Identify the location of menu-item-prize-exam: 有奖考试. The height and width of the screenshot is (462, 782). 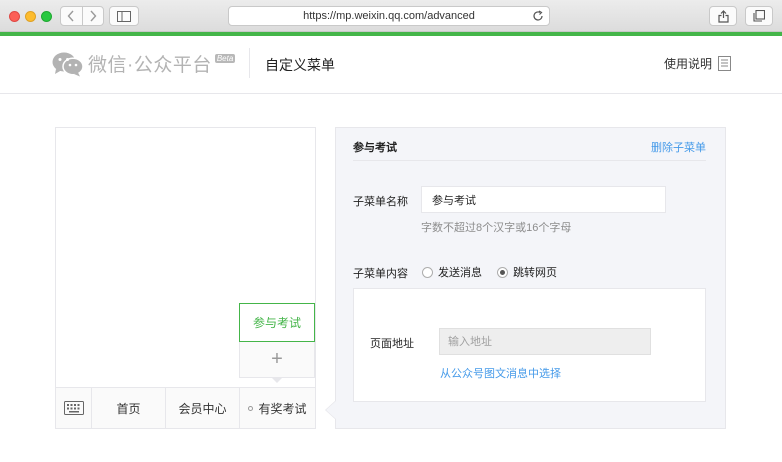
(277, 408).